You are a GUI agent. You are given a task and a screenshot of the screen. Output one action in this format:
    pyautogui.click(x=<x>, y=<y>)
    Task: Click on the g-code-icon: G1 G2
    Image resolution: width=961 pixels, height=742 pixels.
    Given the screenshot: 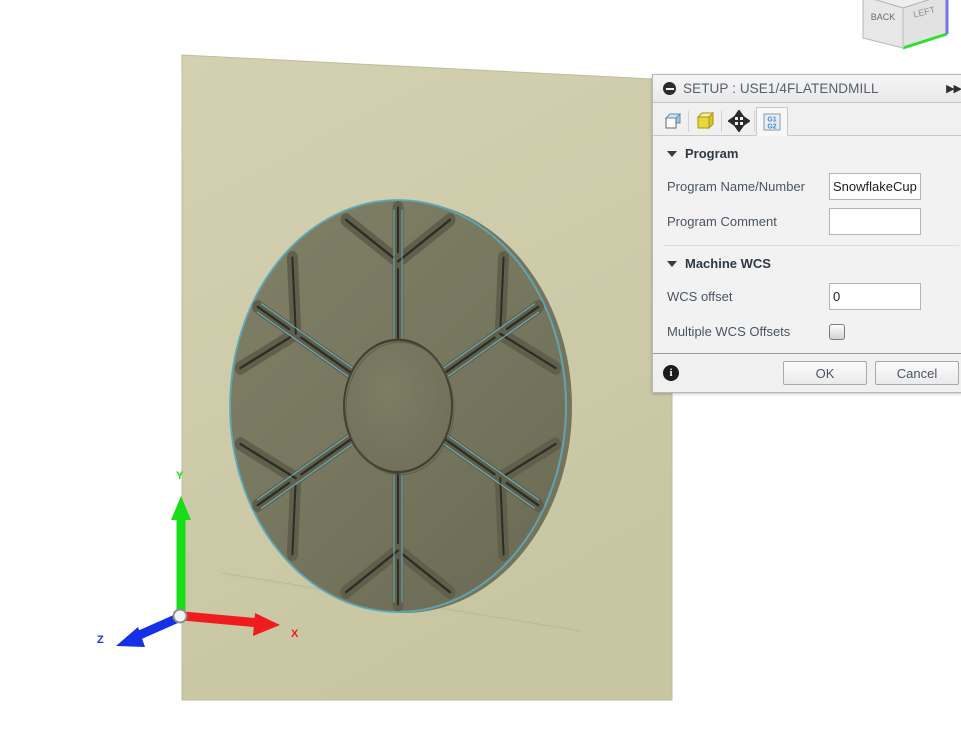 What is the action you would take?
    pyautogui.click(x=772, y=121)
    